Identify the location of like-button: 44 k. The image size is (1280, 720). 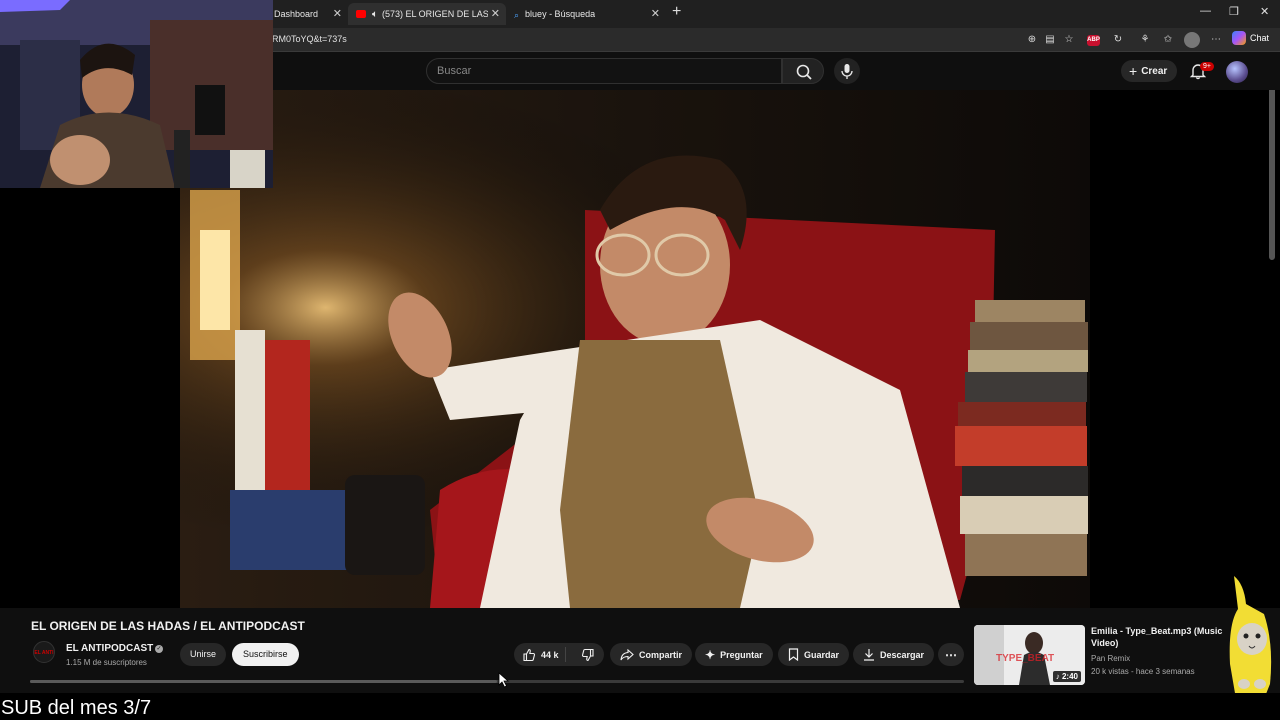
(540, 654).